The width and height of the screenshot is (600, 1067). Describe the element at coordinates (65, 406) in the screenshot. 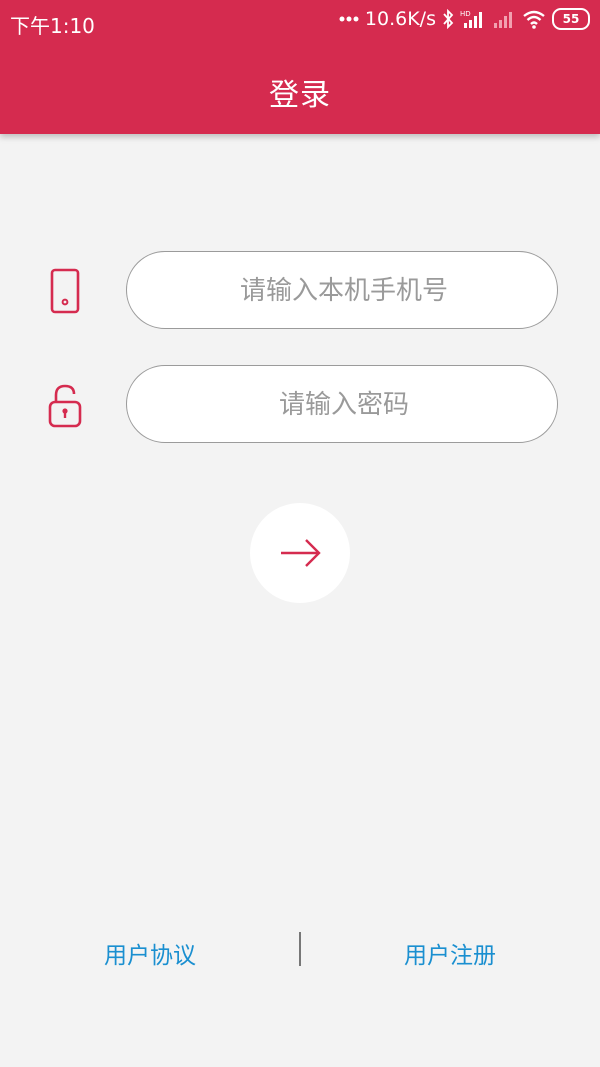

I see `unlock-icon` at that location.